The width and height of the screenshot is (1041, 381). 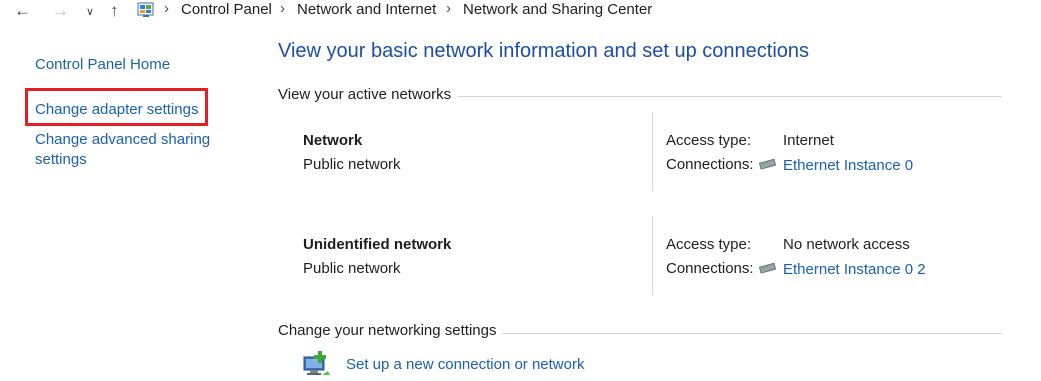 What do you see at coordinates (226, 9) in the screenshot?
I see `breadcrumb-control-panel: Control Panel` at bounding box center [226, 9].